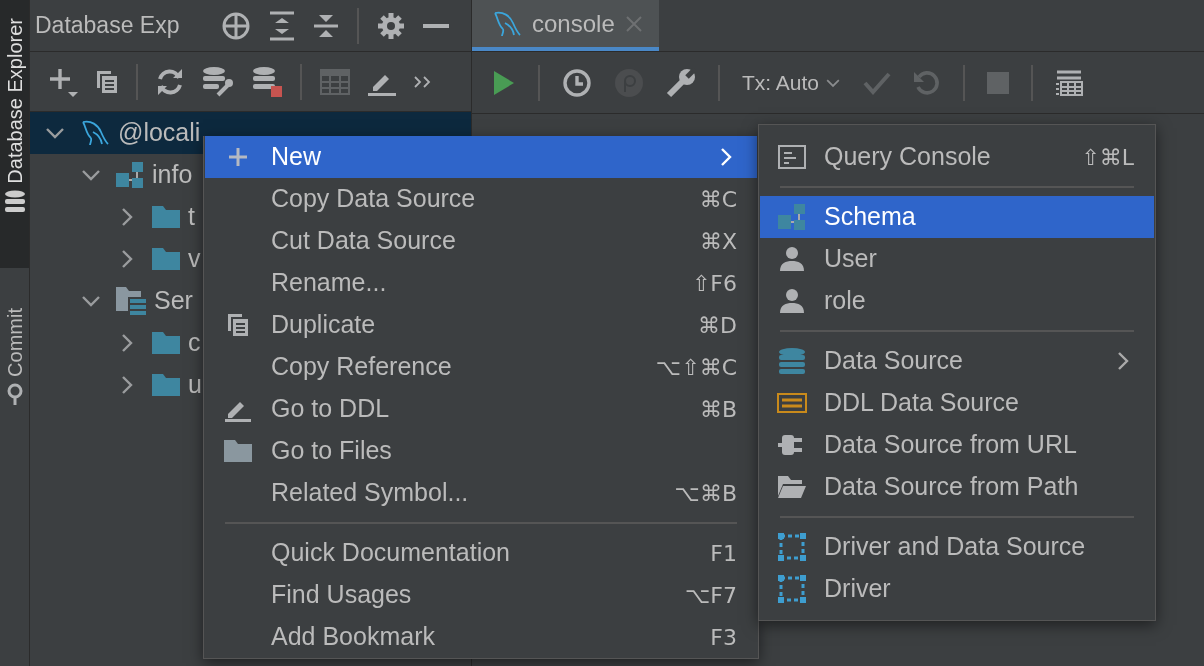 This screenshot has height=666, width=1204. Describe the element at coordinates (705, 493) in the screenshot. I see `shortcut-label: ⌥⌘B` at that location.